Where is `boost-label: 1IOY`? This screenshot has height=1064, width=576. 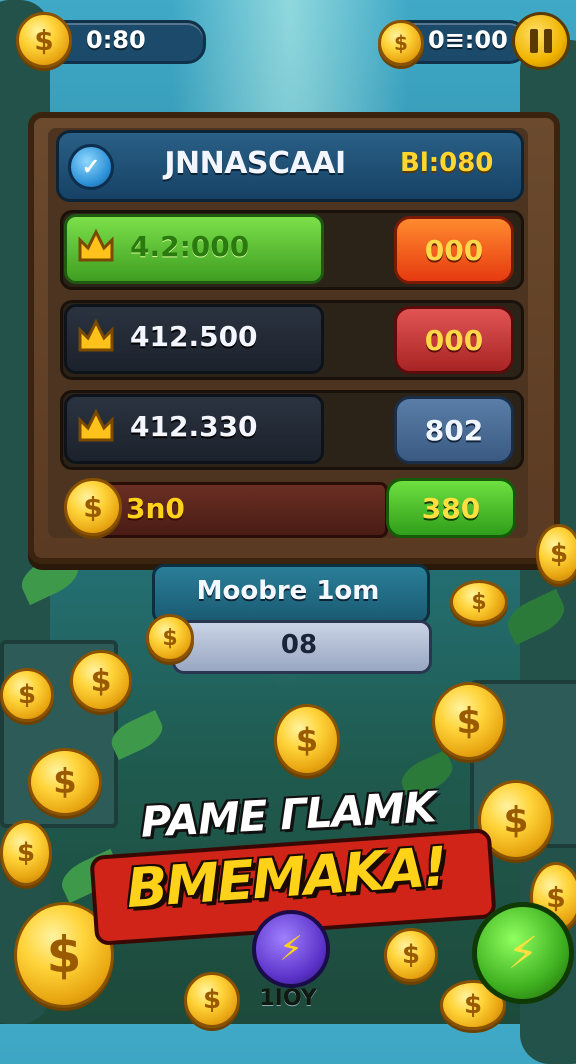
boost-label: 1IOY is located at coordinates (288, 998).